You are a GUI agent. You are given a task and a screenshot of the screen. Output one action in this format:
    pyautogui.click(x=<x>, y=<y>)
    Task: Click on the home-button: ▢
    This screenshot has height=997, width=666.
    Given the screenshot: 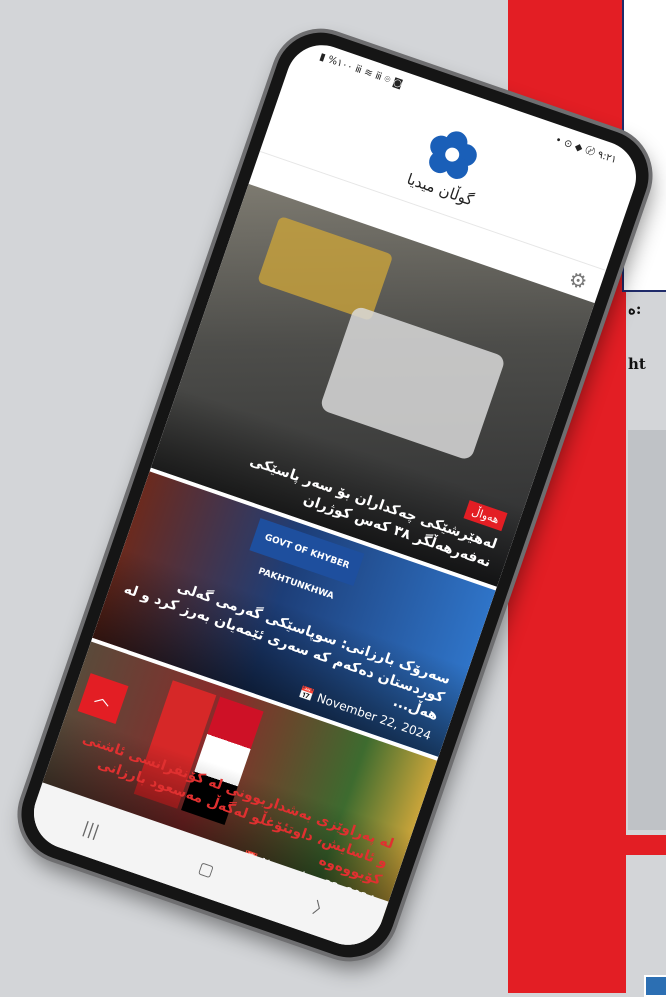 What is the action you would take?
    pyautogui.click(x=206, y=868)
    